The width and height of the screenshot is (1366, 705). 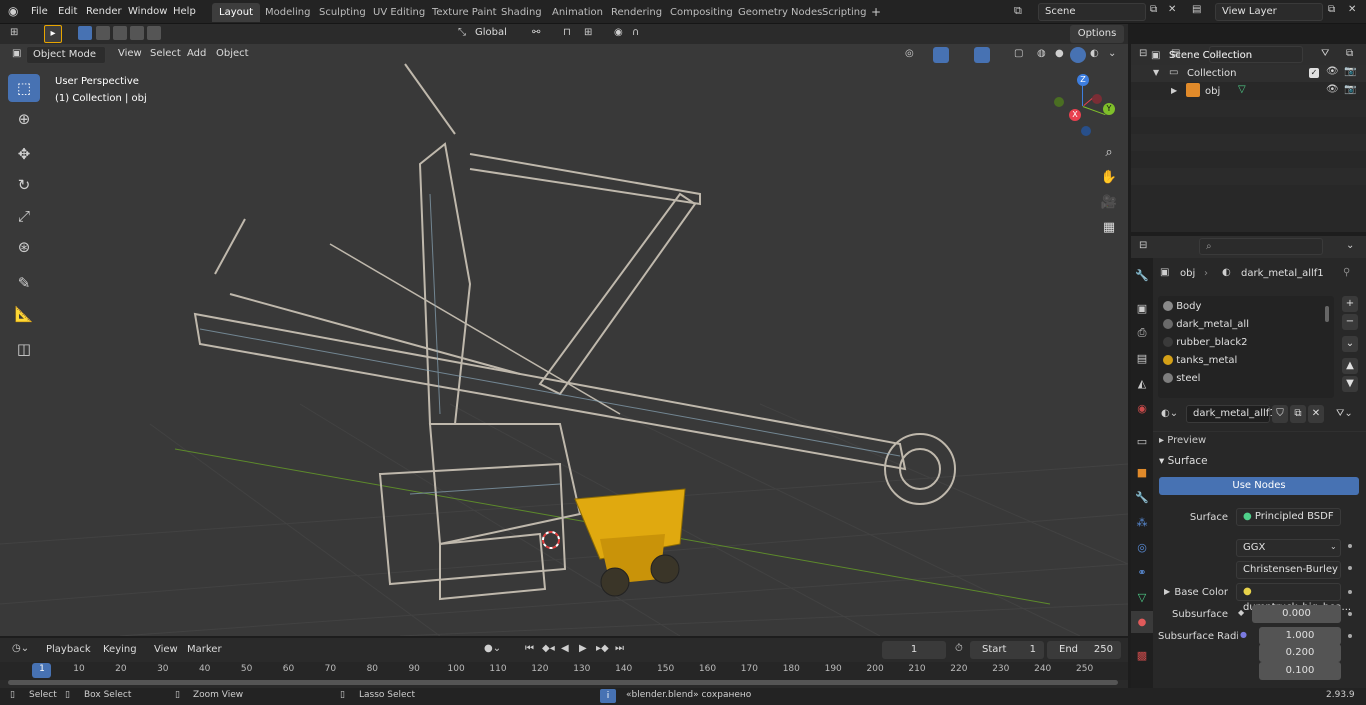 What do you see at coordinates (1350, 322) in the screenshot?
I see `remove-slot-button: −` at bounding box center [1350, 322].